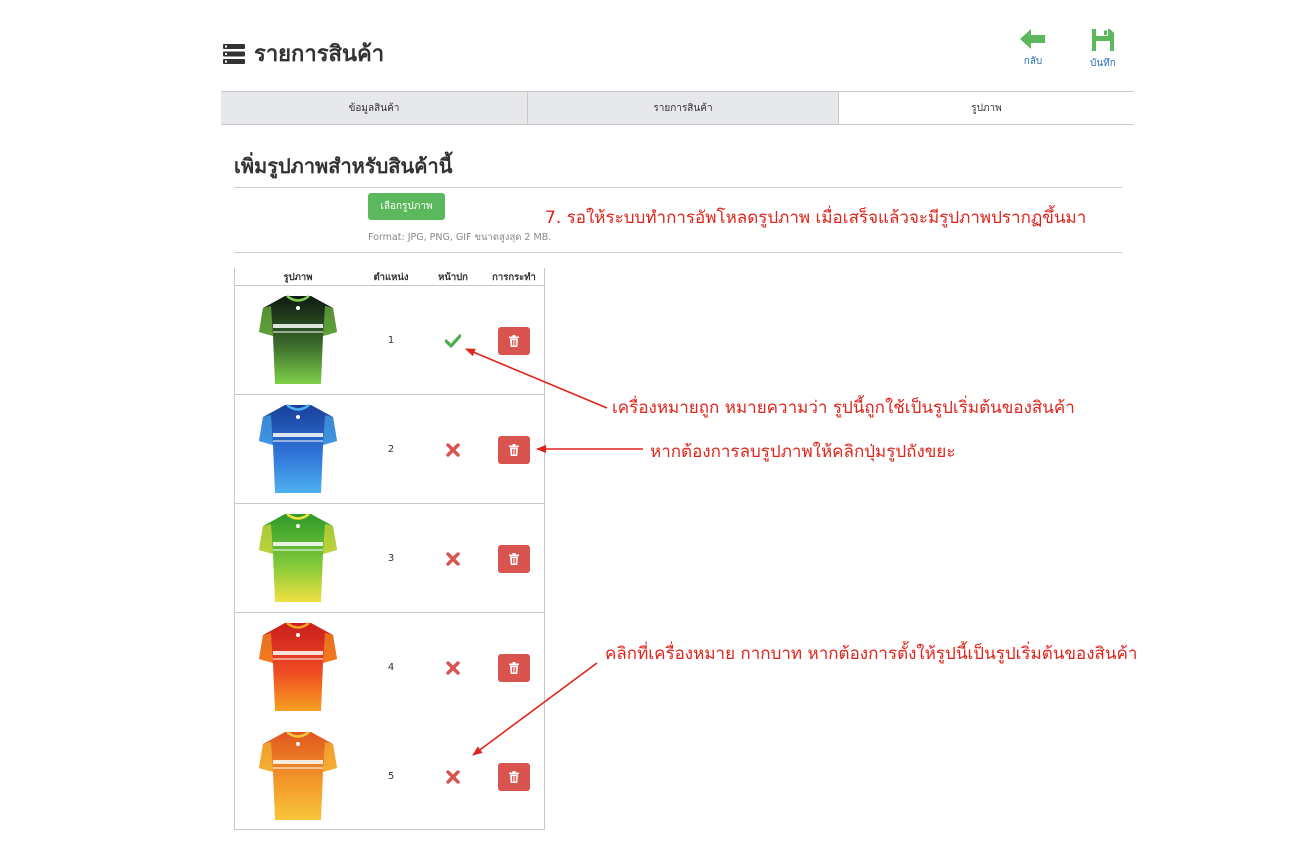 Image resolution: width=1289 pixels, height=857 pixels. What do you see at coordinates (298, 277) in the screenshot?
I see `header-image: รูปภาพ` at bounding box center [298, 277].